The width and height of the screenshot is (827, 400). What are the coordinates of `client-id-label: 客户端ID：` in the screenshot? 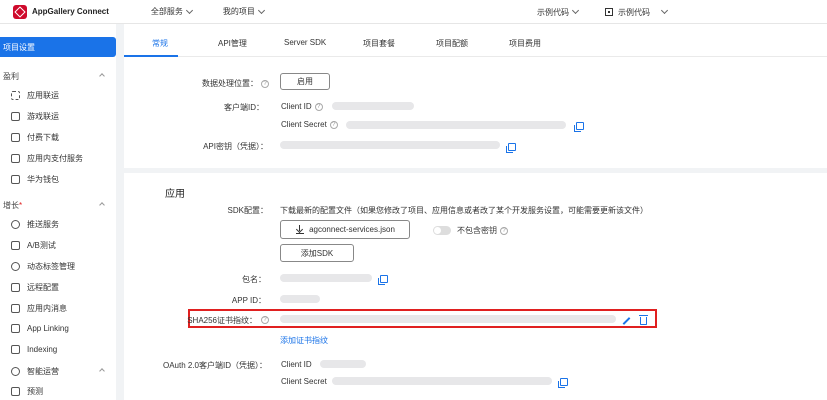 It's located at (244, 107).